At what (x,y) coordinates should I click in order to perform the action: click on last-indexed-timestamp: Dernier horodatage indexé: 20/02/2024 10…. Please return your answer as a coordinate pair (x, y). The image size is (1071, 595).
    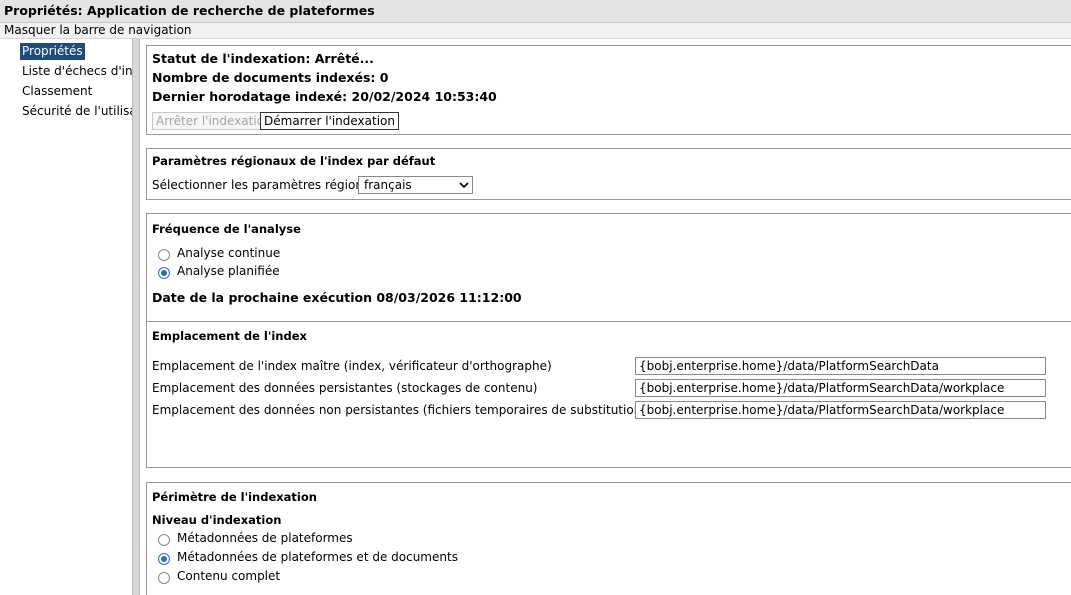
    Looking at the image, I should click on (324, 96).